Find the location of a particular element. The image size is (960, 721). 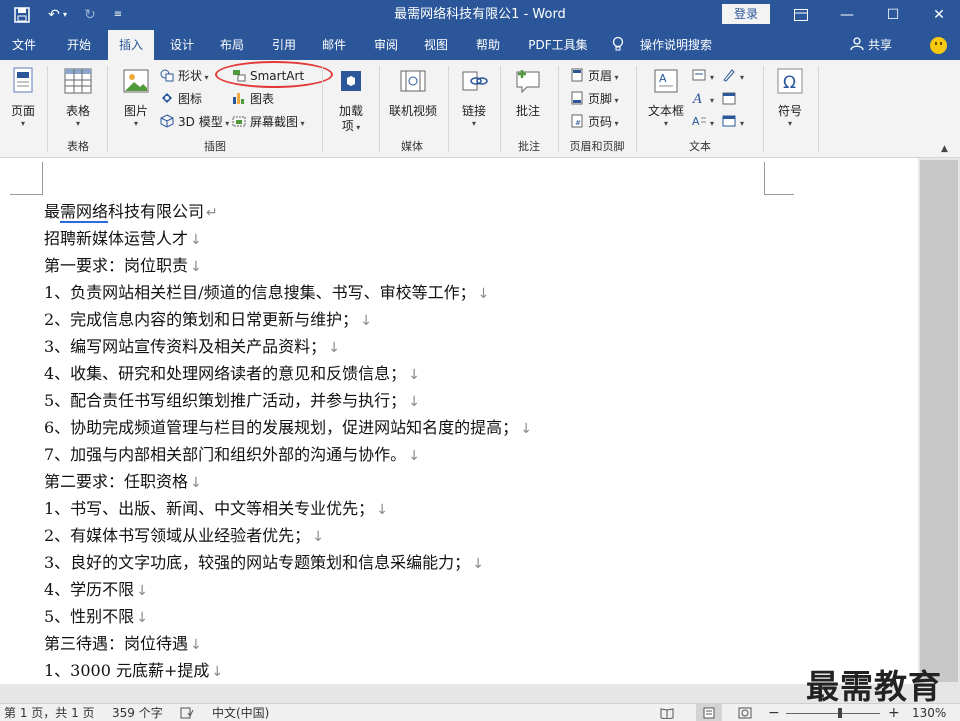

footer-label: 页脚 is located at coordinates (600, 99).